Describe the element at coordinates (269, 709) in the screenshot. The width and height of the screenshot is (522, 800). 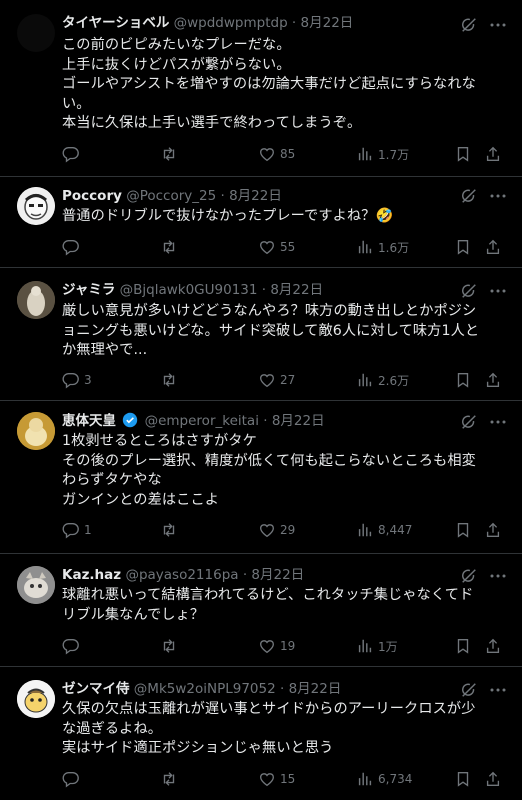
I see `tweet-text-line: 久保の欠点は玉離れが遅い事とサイドからのアーリークロスが少` at that location.